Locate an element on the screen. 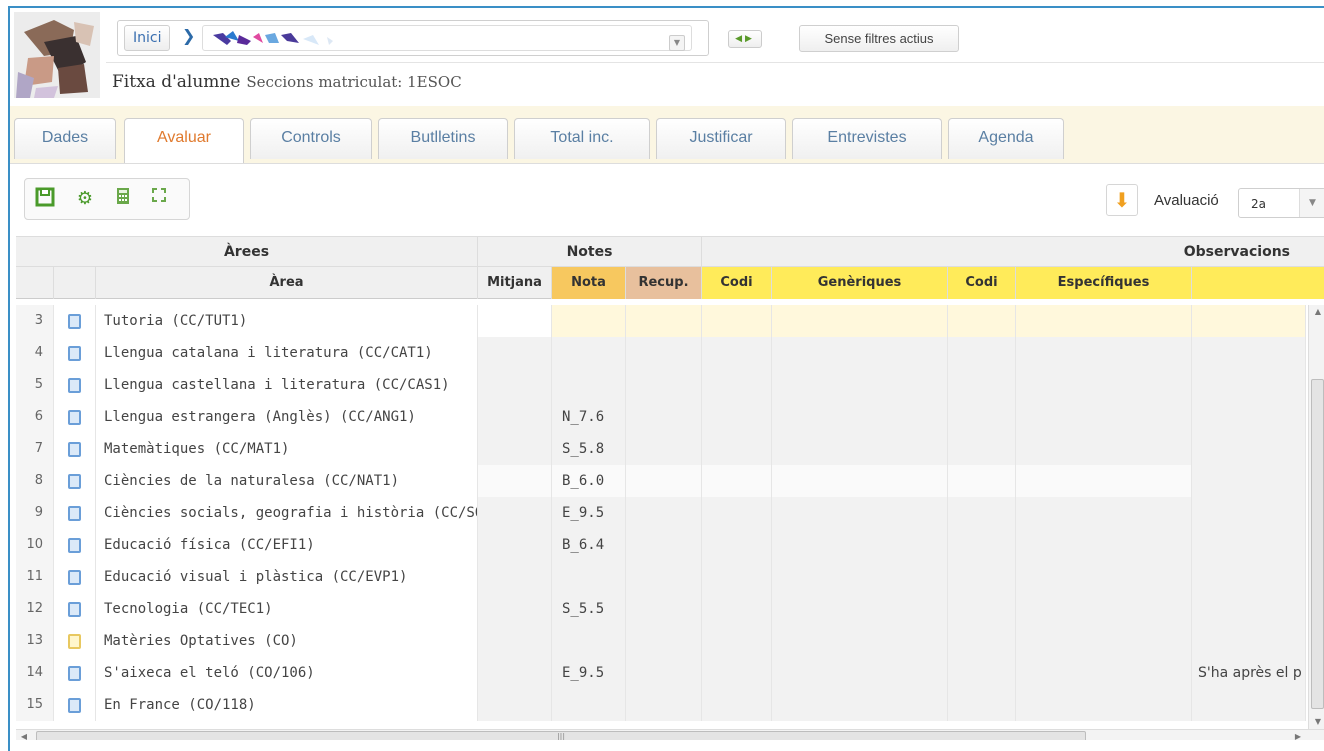 This screenshot has height=751, width=1324. horizontal-scrollbar: ◀ ||| ▶ is located at coordinates (670, 734).